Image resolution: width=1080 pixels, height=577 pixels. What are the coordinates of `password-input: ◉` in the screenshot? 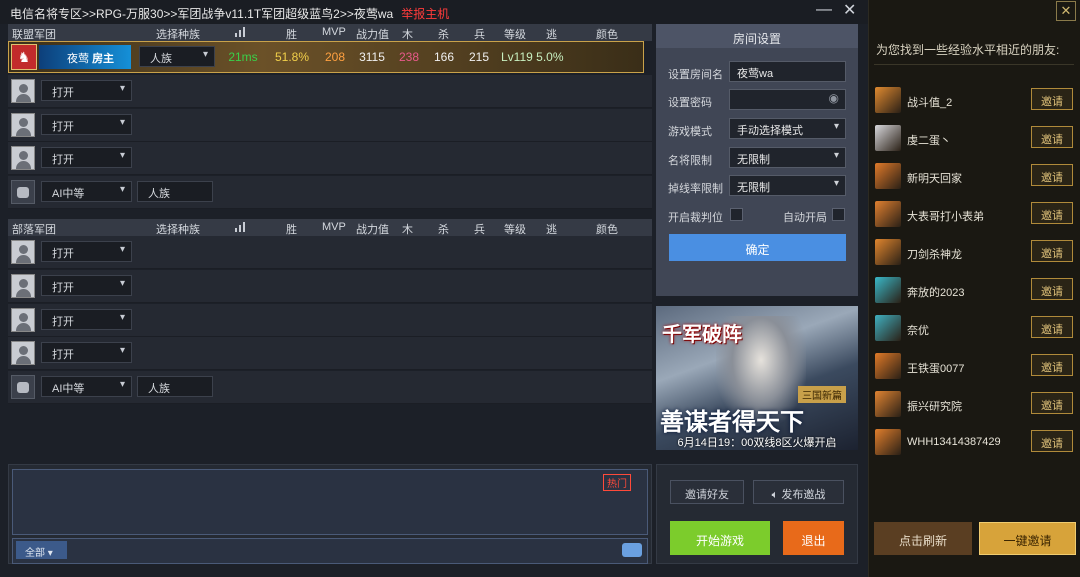 It's located at (787, 99).